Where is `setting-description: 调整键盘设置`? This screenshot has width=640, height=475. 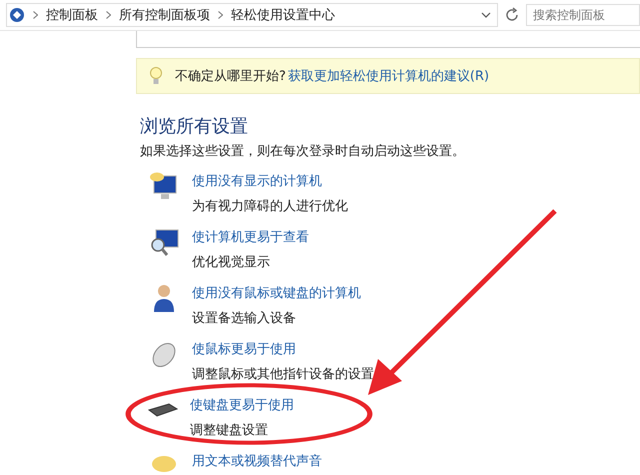 setting-description: 调整键盘设置 is located at coordinates (229, 430).